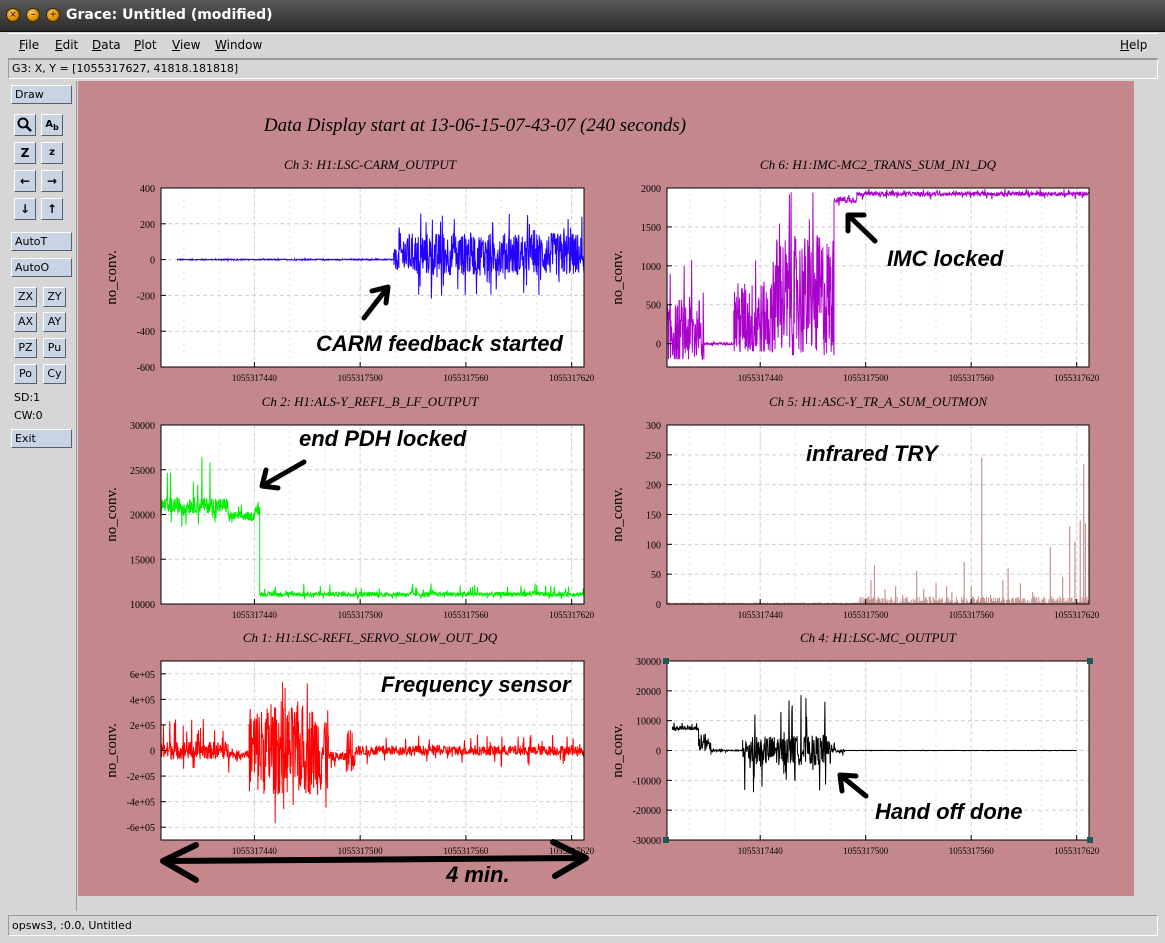 This screenshot has width=1165, height=943. Describe the element at coordinates (878, 637) in the screenshot. I see `chart-title: Ch 4: H1:LSC-MC_OUTPUT` at that location.